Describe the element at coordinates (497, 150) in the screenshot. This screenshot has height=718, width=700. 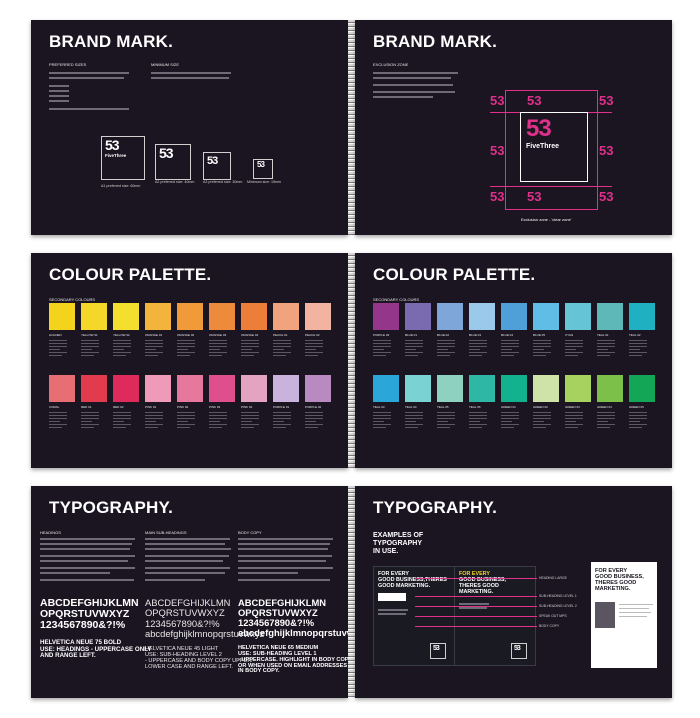
I see `exclusion-mark-ml: 53` at that location.